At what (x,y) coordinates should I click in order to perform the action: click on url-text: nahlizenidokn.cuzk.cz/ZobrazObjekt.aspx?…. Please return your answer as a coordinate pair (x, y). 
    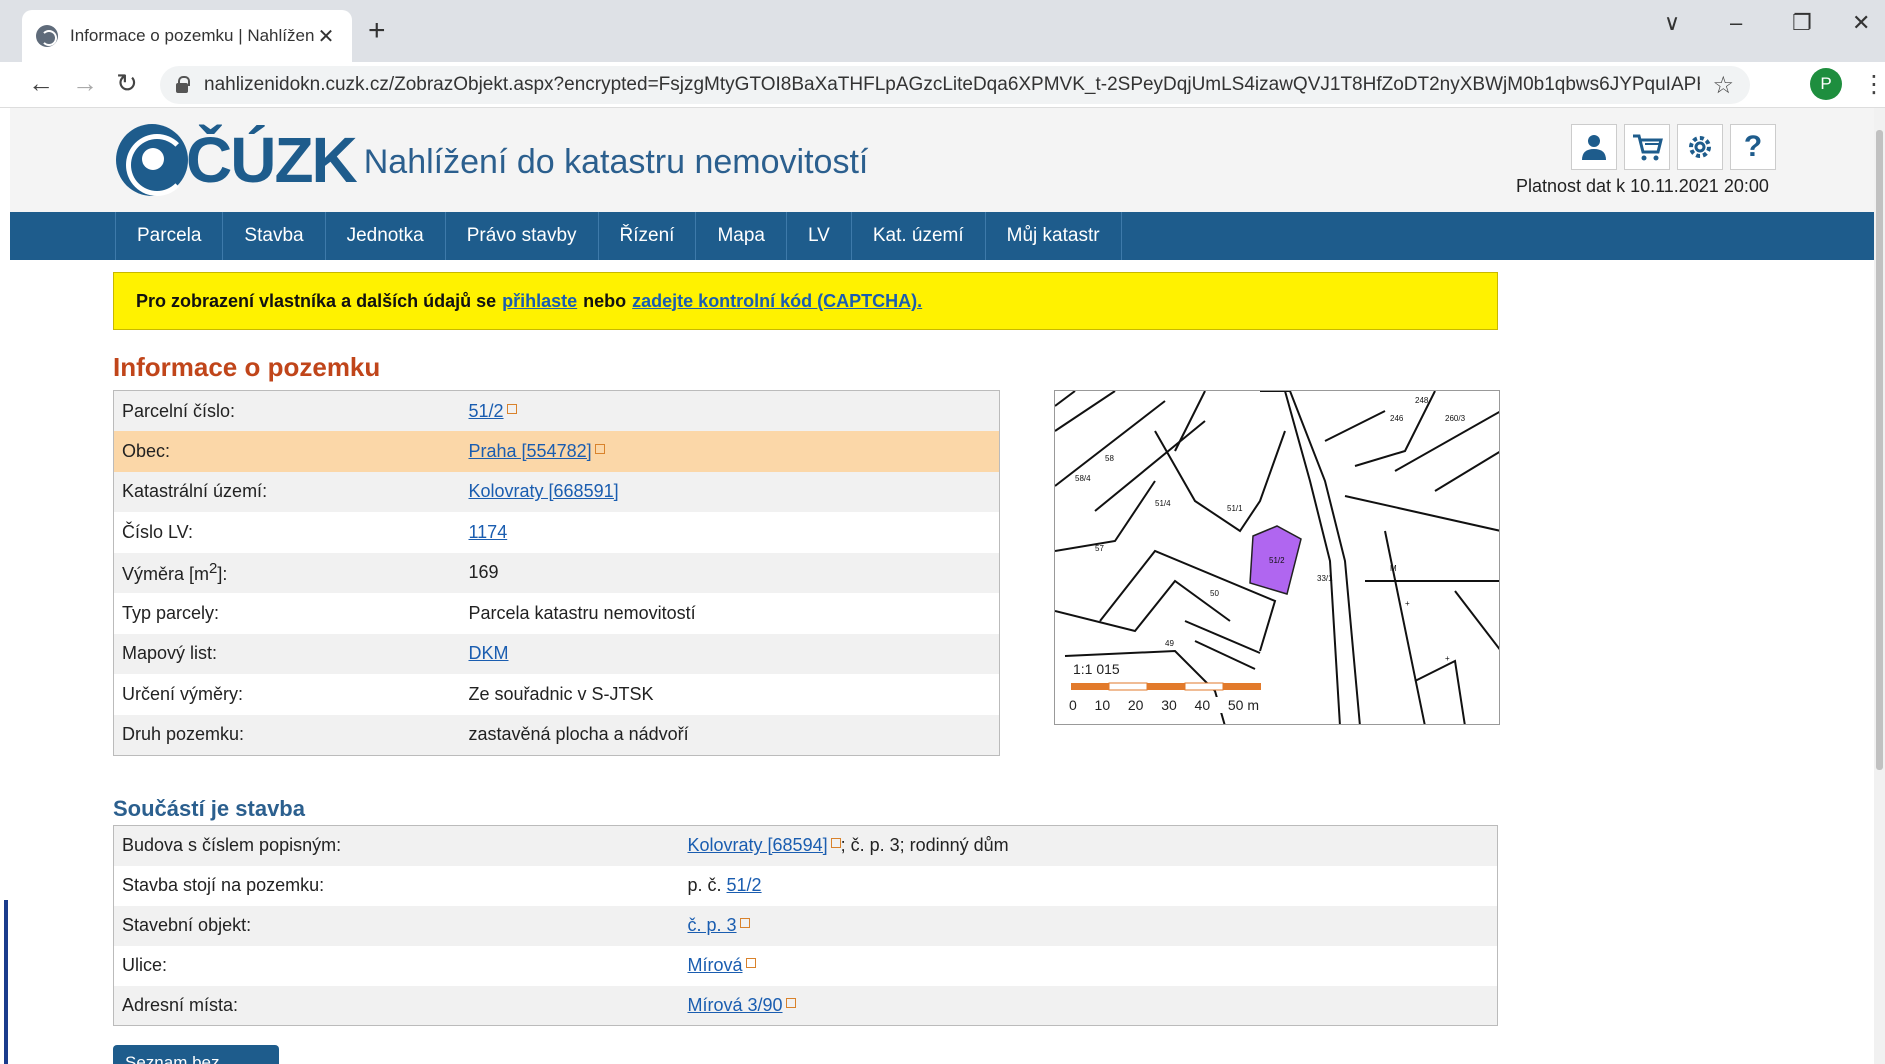
    Looking at the image, I should click on (952, 85).